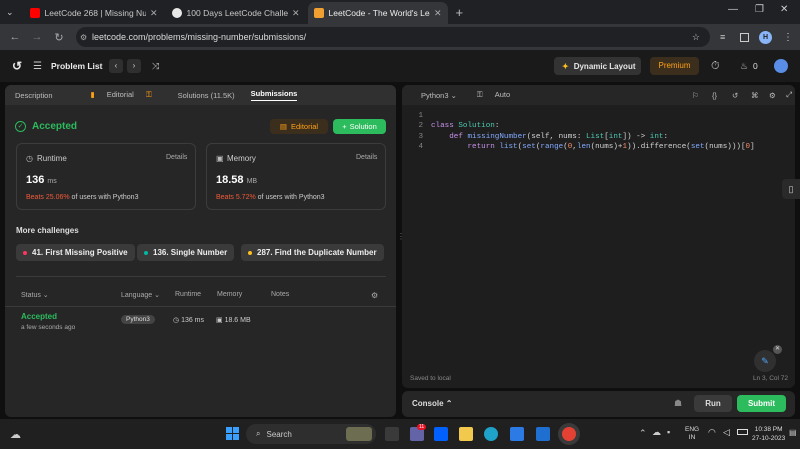 The width and height of the screenshot is (800, 449). What do you see at coordinates (76, 66) in the screenshot?
I see `problem-list-link: Problem List` at bounding box center [76, 66].